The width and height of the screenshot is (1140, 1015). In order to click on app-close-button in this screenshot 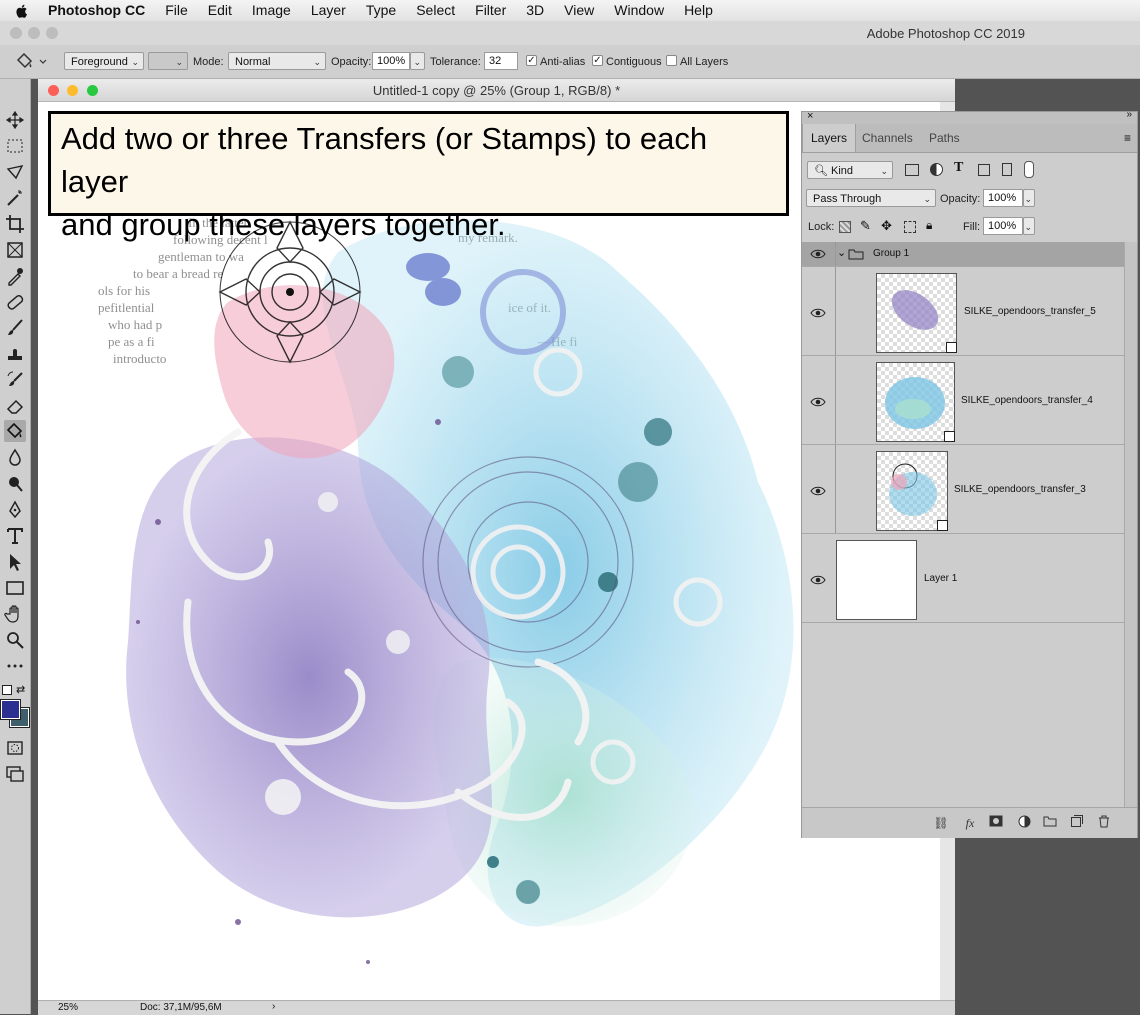, I will do `click(16, 33)`.